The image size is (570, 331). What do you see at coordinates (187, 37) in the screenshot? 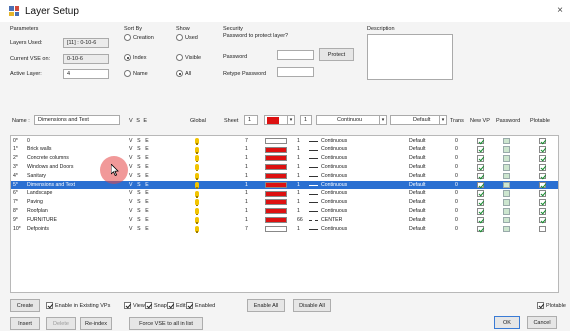
I see `show-used-radio: Used` at bounding box center [187, 37].